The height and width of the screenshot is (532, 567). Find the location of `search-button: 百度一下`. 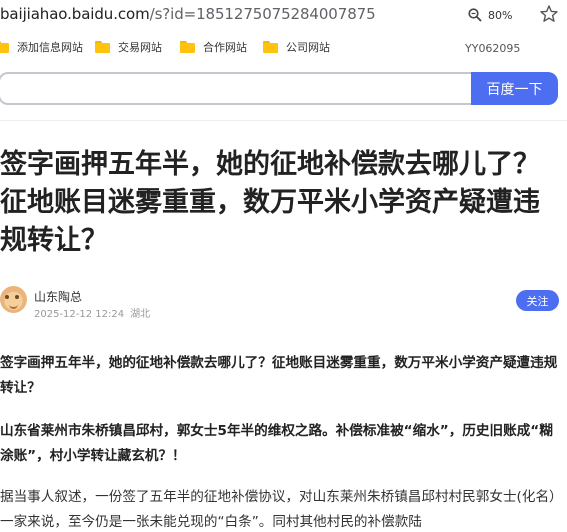

search-button: 百度一下 is located at coordinates (514, 88).